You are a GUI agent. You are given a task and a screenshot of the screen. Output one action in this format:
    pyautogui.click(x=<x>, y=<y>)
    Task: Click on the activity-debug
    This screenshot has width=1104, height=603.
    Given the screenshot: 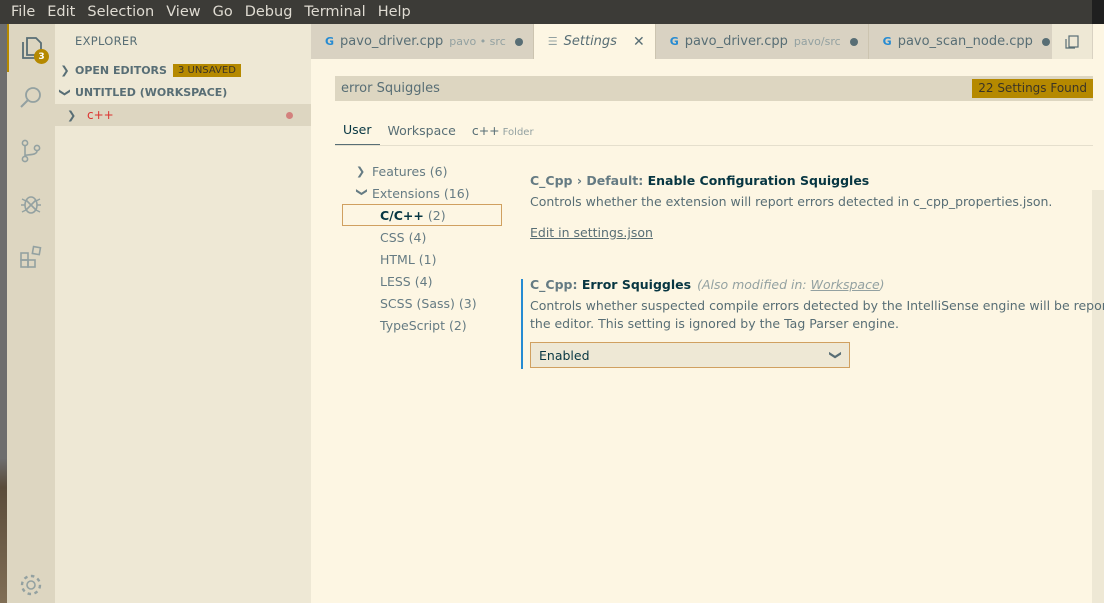 What is the action you would take?
    pyautogui.click(x=31, y=204)
    